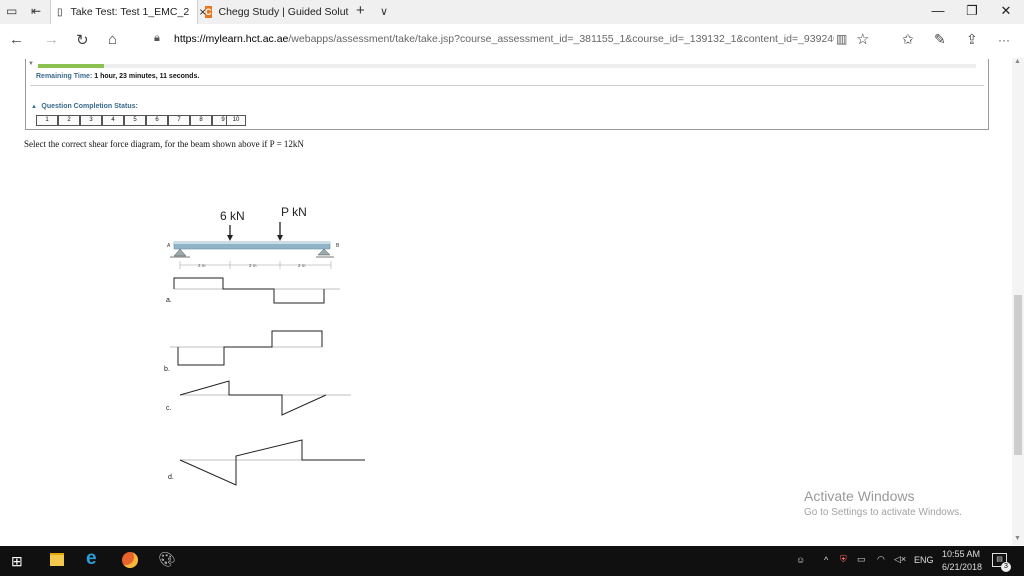 The image size is (1024, 576). Describe the element at coordinates (841, 39) in the screenshot. I see `reading-view-icon: ▥` at that location.